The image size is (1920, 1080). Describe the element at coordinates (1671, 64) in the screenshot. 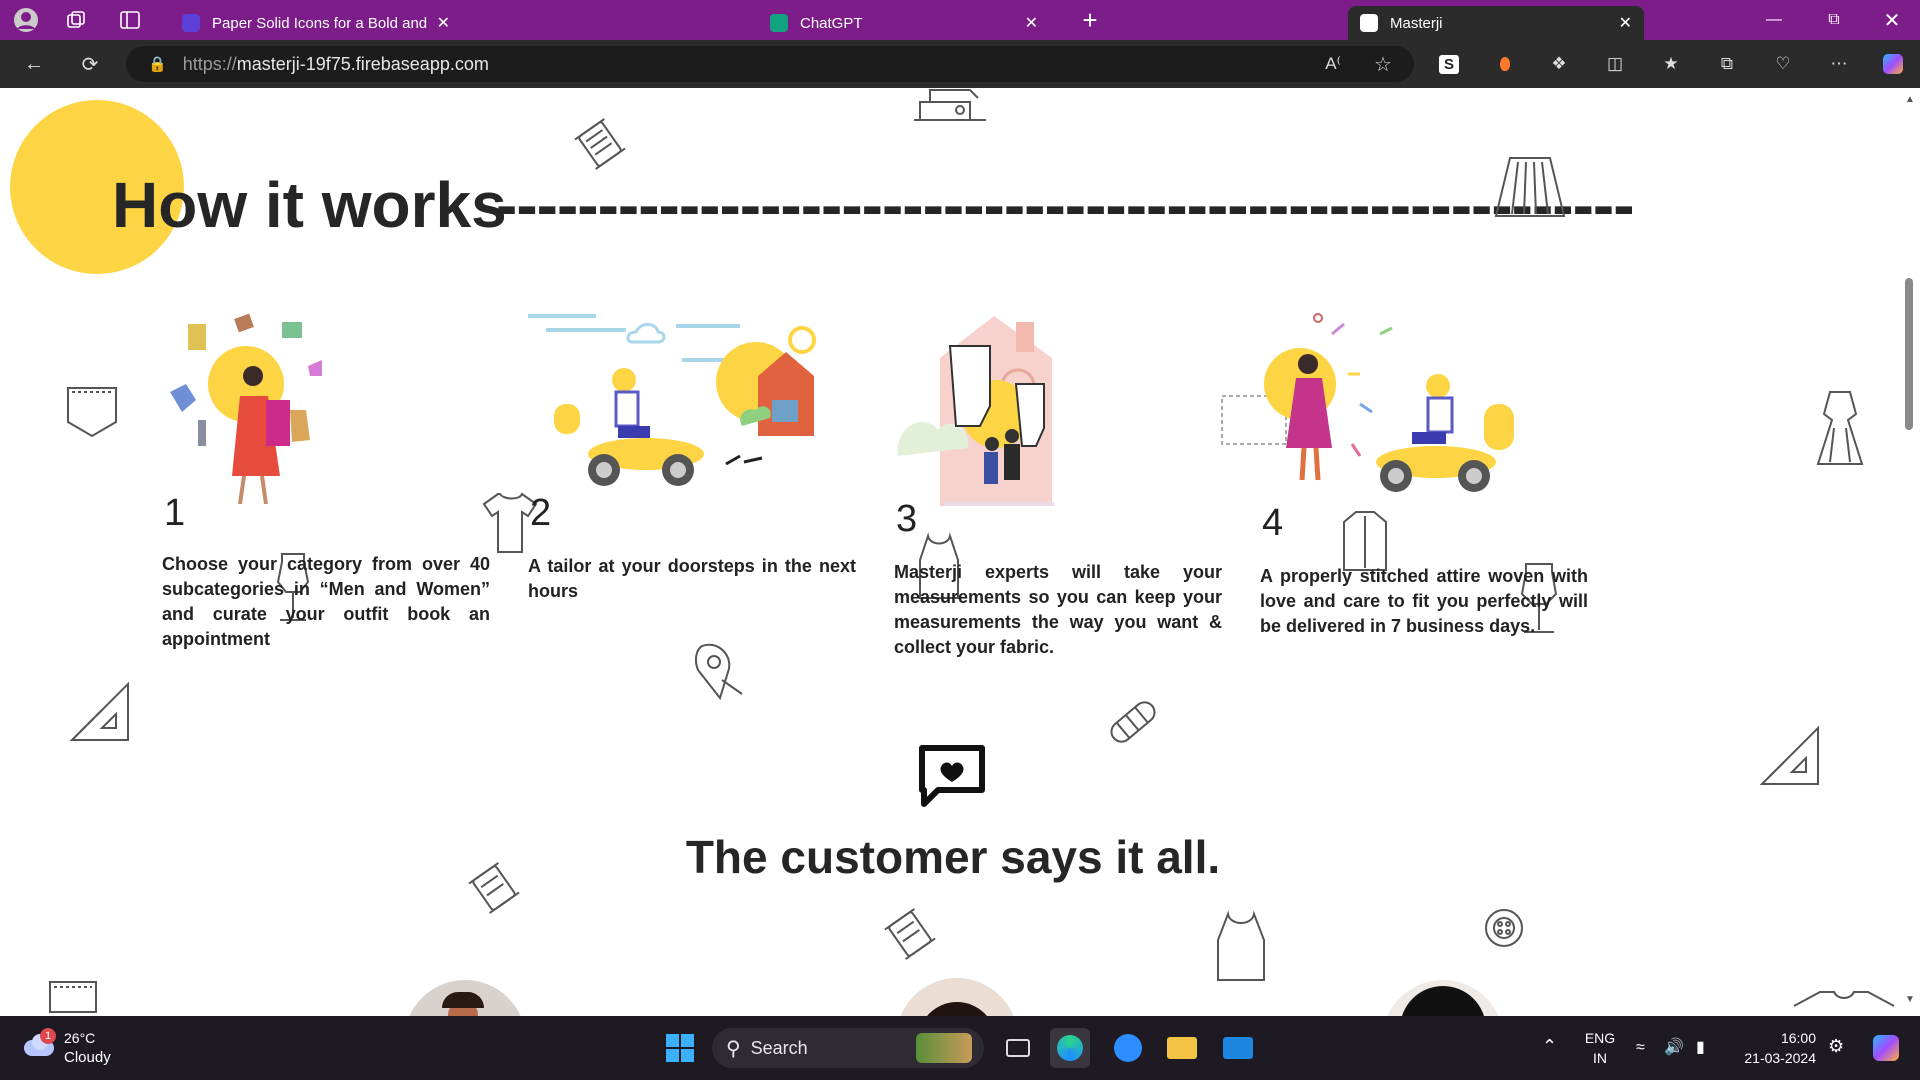

I see `favorites-icon: ★` at that location.